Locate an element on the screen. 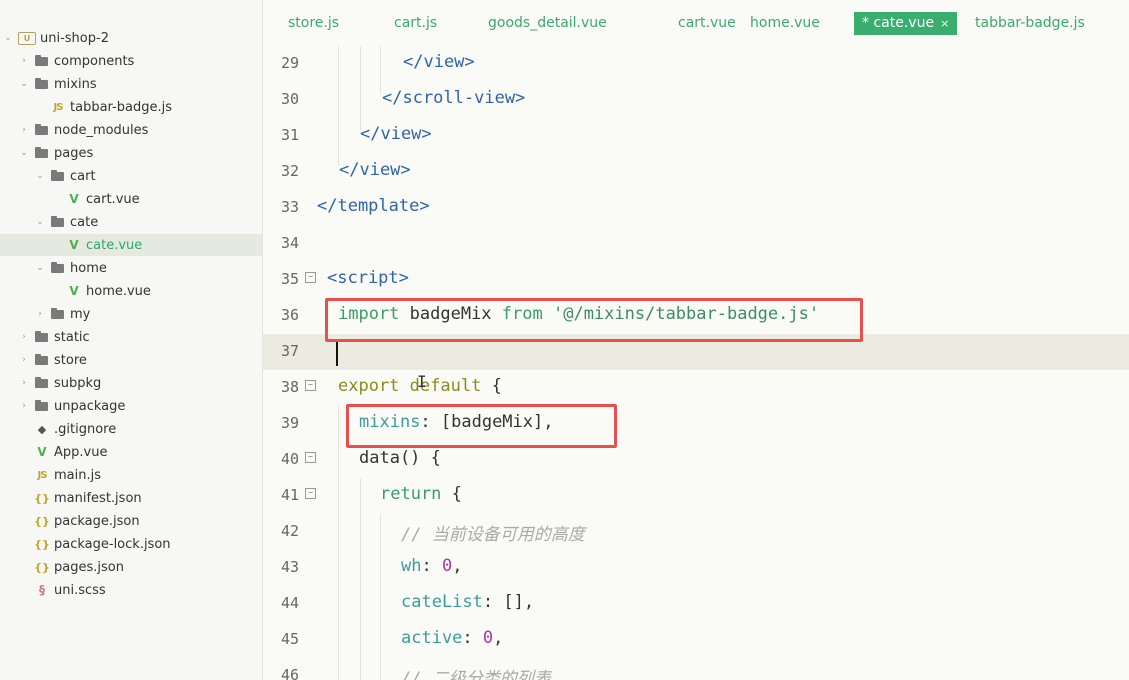  code-line: 34 is located at coordinates (696, 244).